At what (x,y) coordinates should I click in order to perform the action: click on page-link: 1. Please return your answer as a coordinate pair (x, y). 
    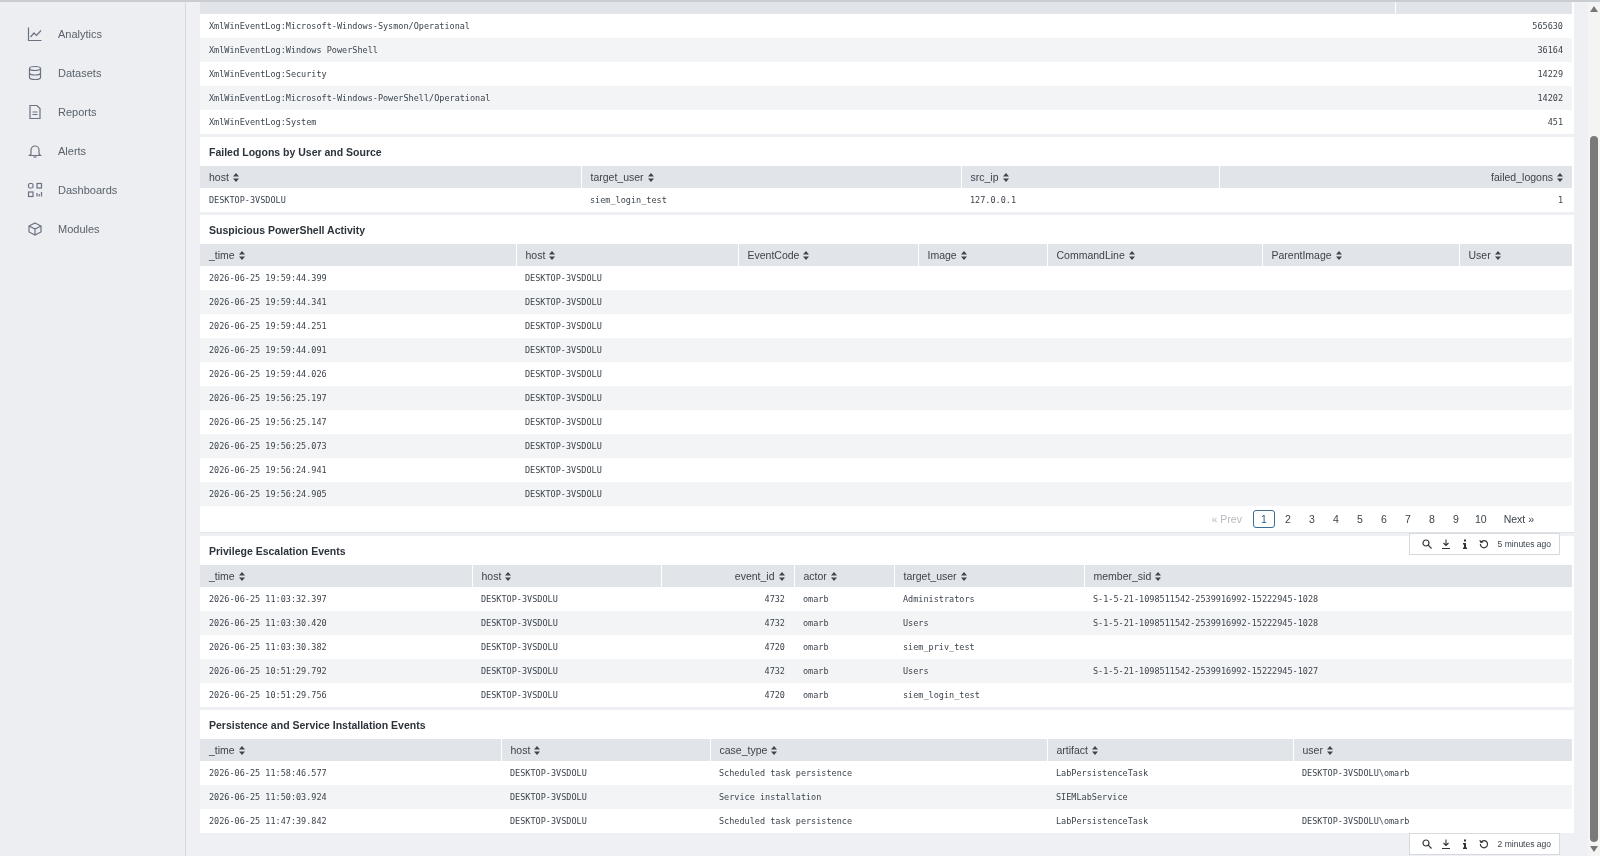
    Looking at the image, I should click on (1263, 519).